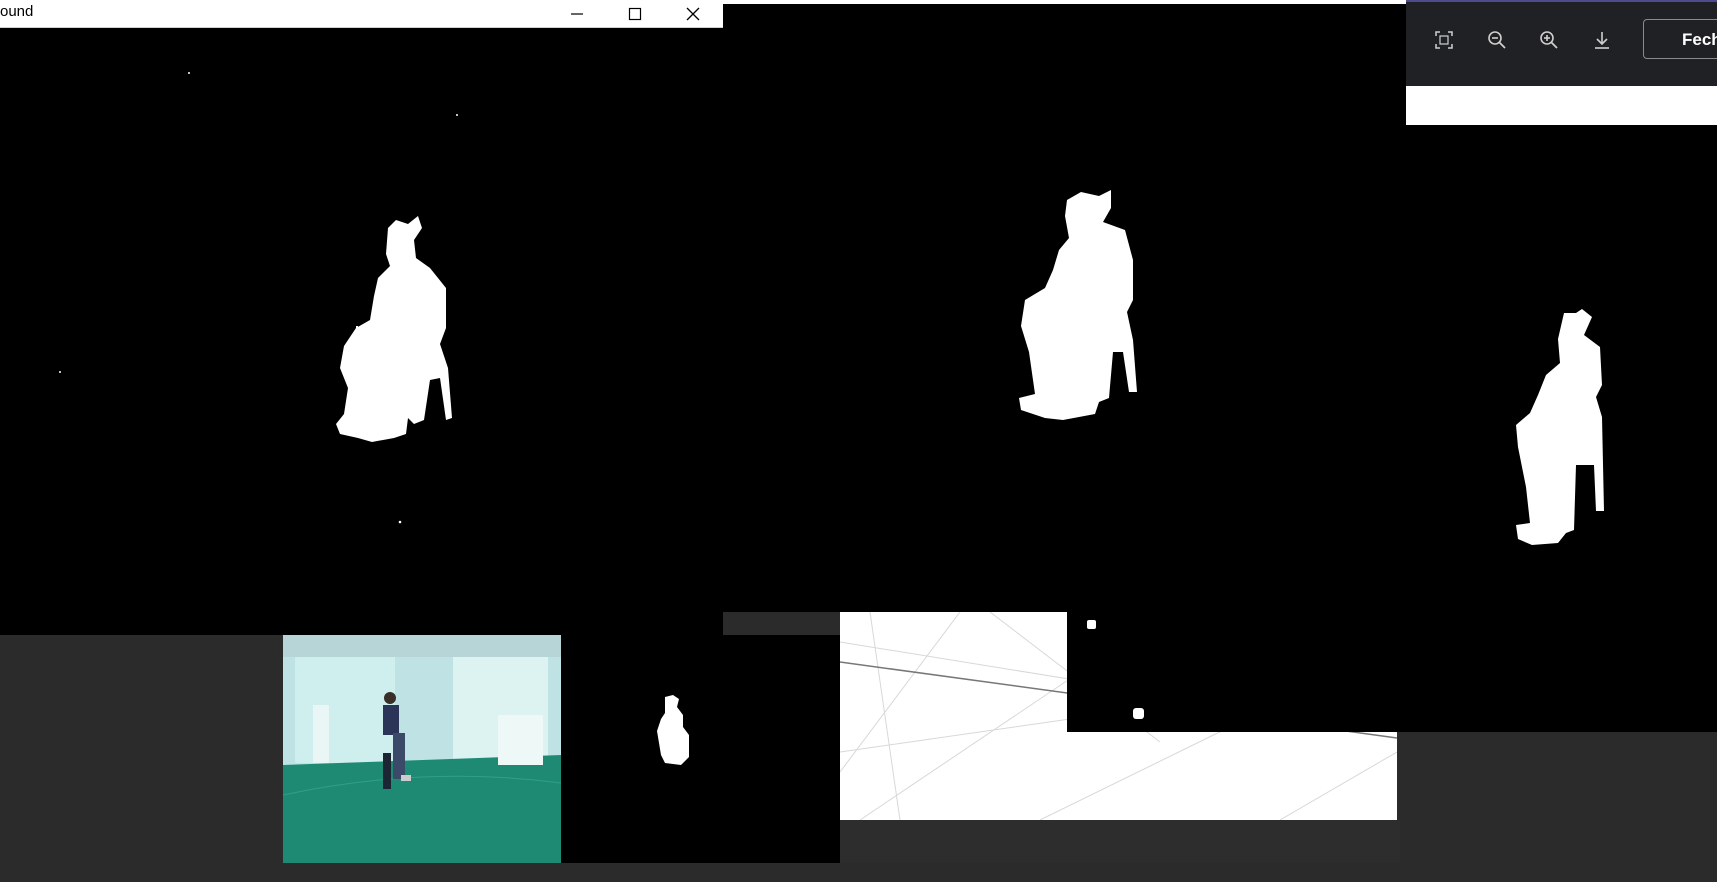 The height and width of the screenshot is (882, 1717). I want to click on window-title: ound, so click(17, 11).